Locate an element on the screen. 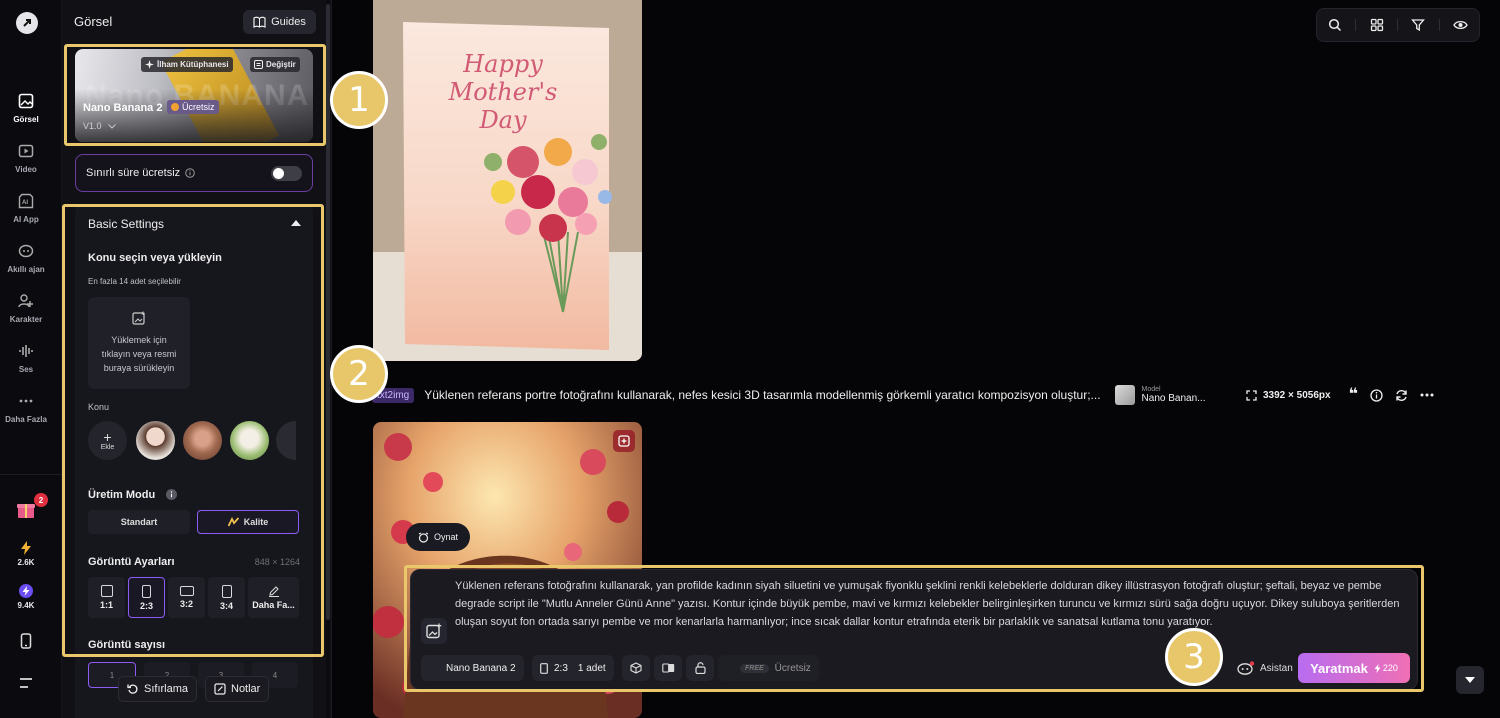 The image size is (1500, 718). panel-title: Görsel is located at coordinates (93, 21).